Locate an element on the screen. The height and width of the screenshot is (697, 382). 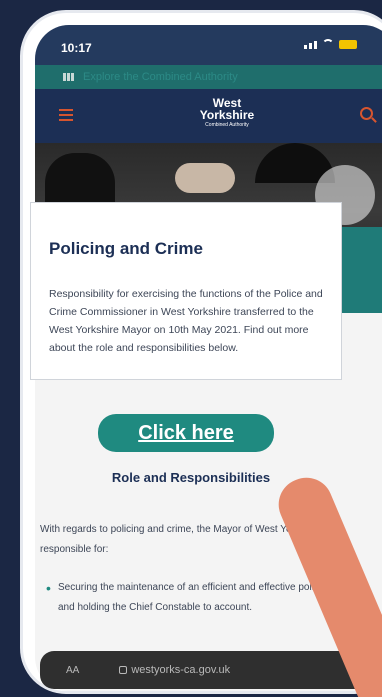
url-text: westyorks-ca.gov.uk is located at coordinates (181, 670).